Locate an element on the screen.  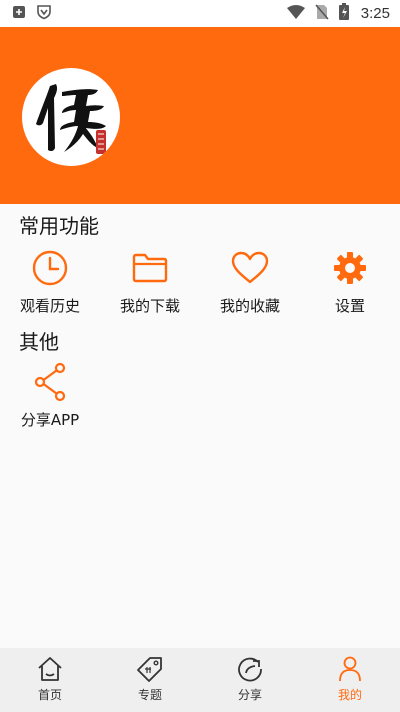
notification-icon is located at coordinates (19, 13).